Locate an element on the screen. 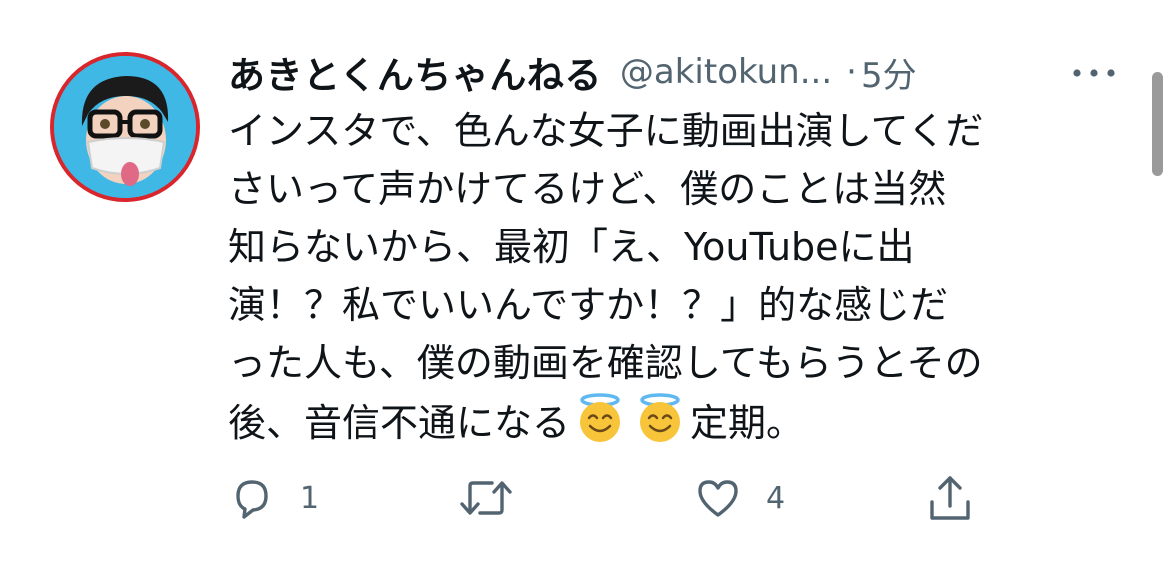 The image size is (1170, 561). retweet-icon is located at coordinates (486, 498).